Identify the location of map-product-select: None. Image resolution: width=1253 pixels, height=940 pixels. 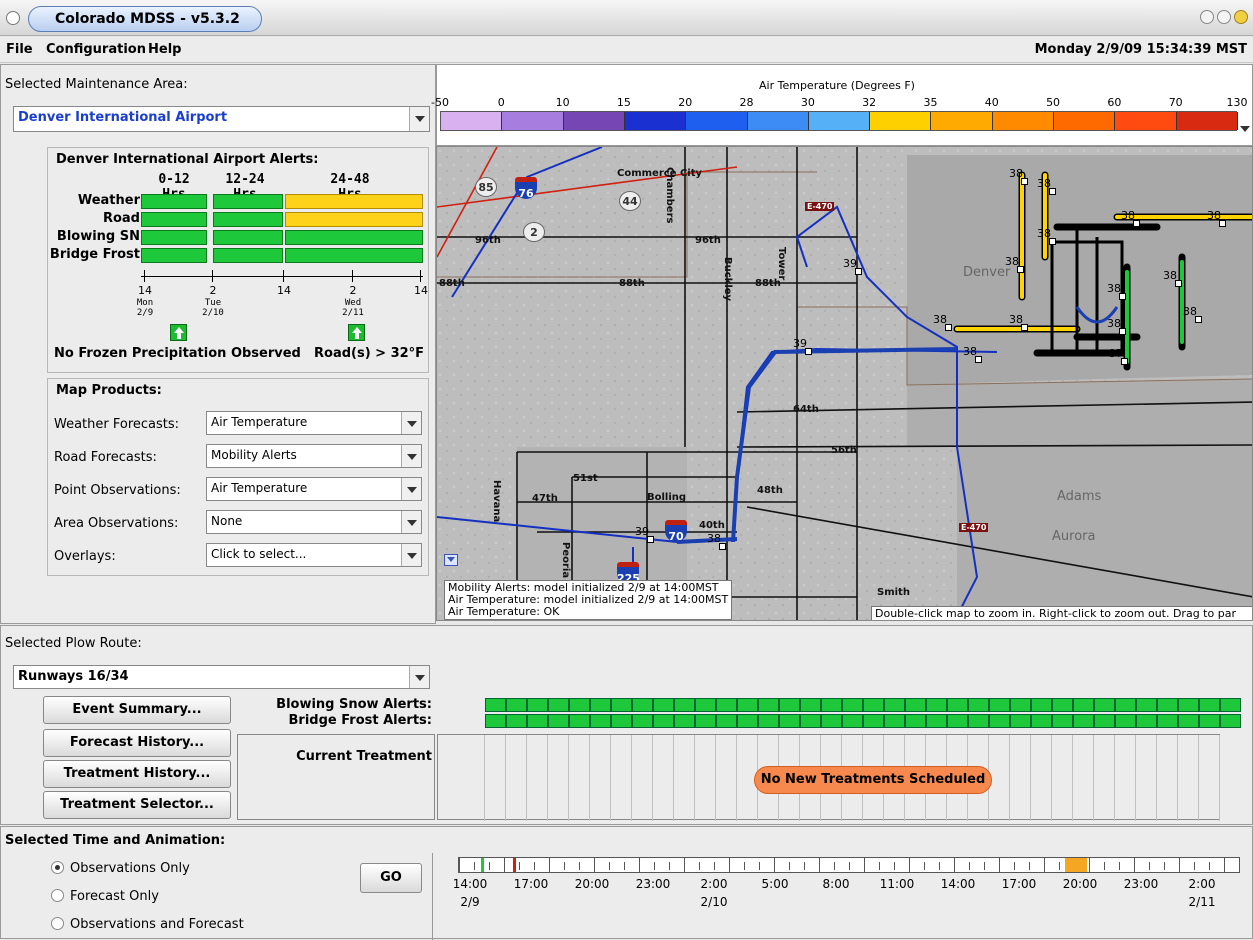
(314, 522).